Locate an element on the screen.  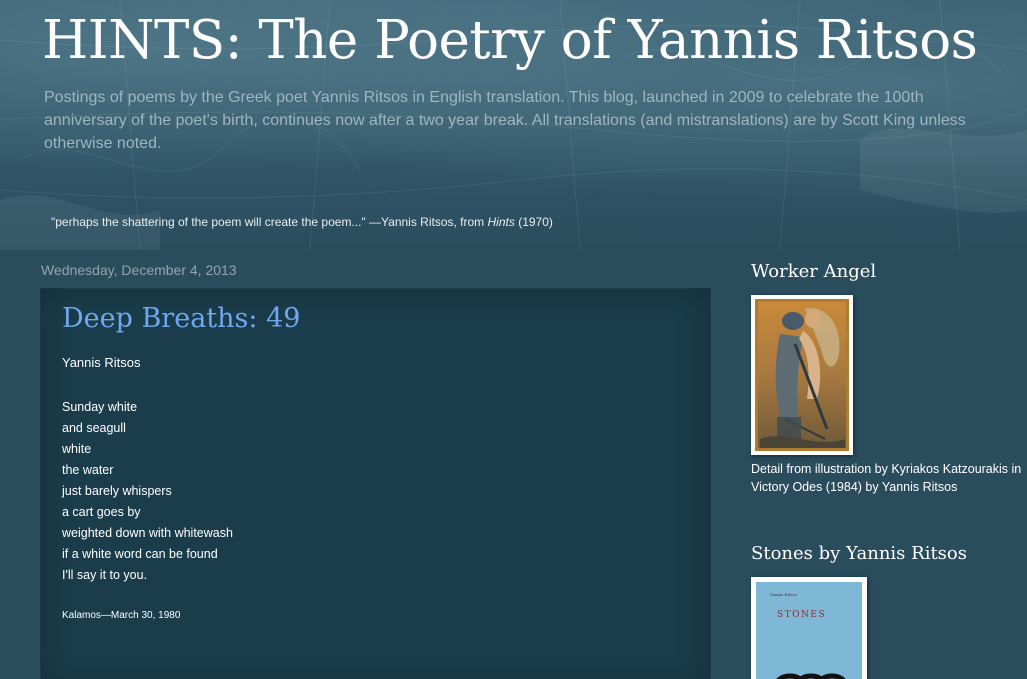
quote-book-title: Hints is located at coordinates (501, 222).